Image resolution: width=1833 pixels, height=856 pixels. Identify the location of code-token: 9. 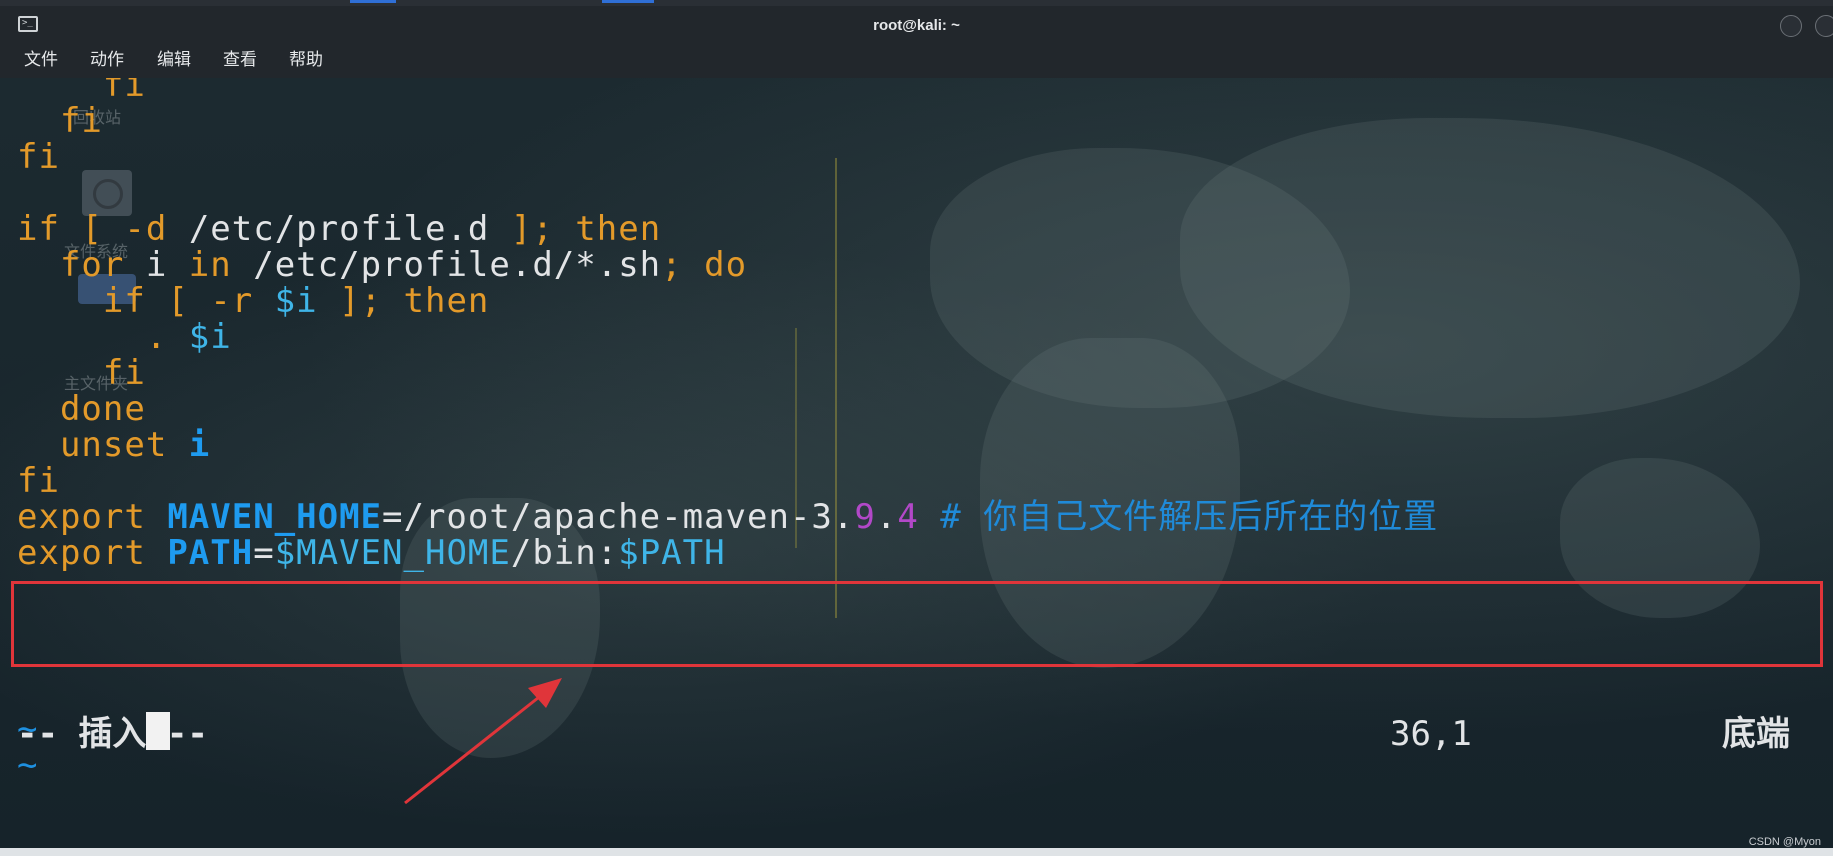
(865, 517).